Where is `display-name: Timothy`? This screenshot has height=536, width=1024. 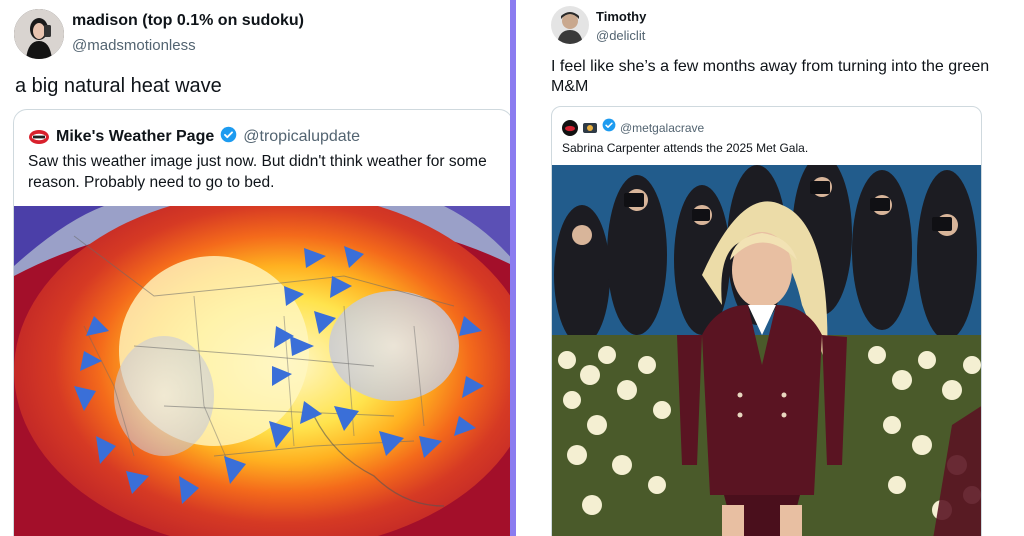 display-name: Timothy is located at coordinates (621, 16).